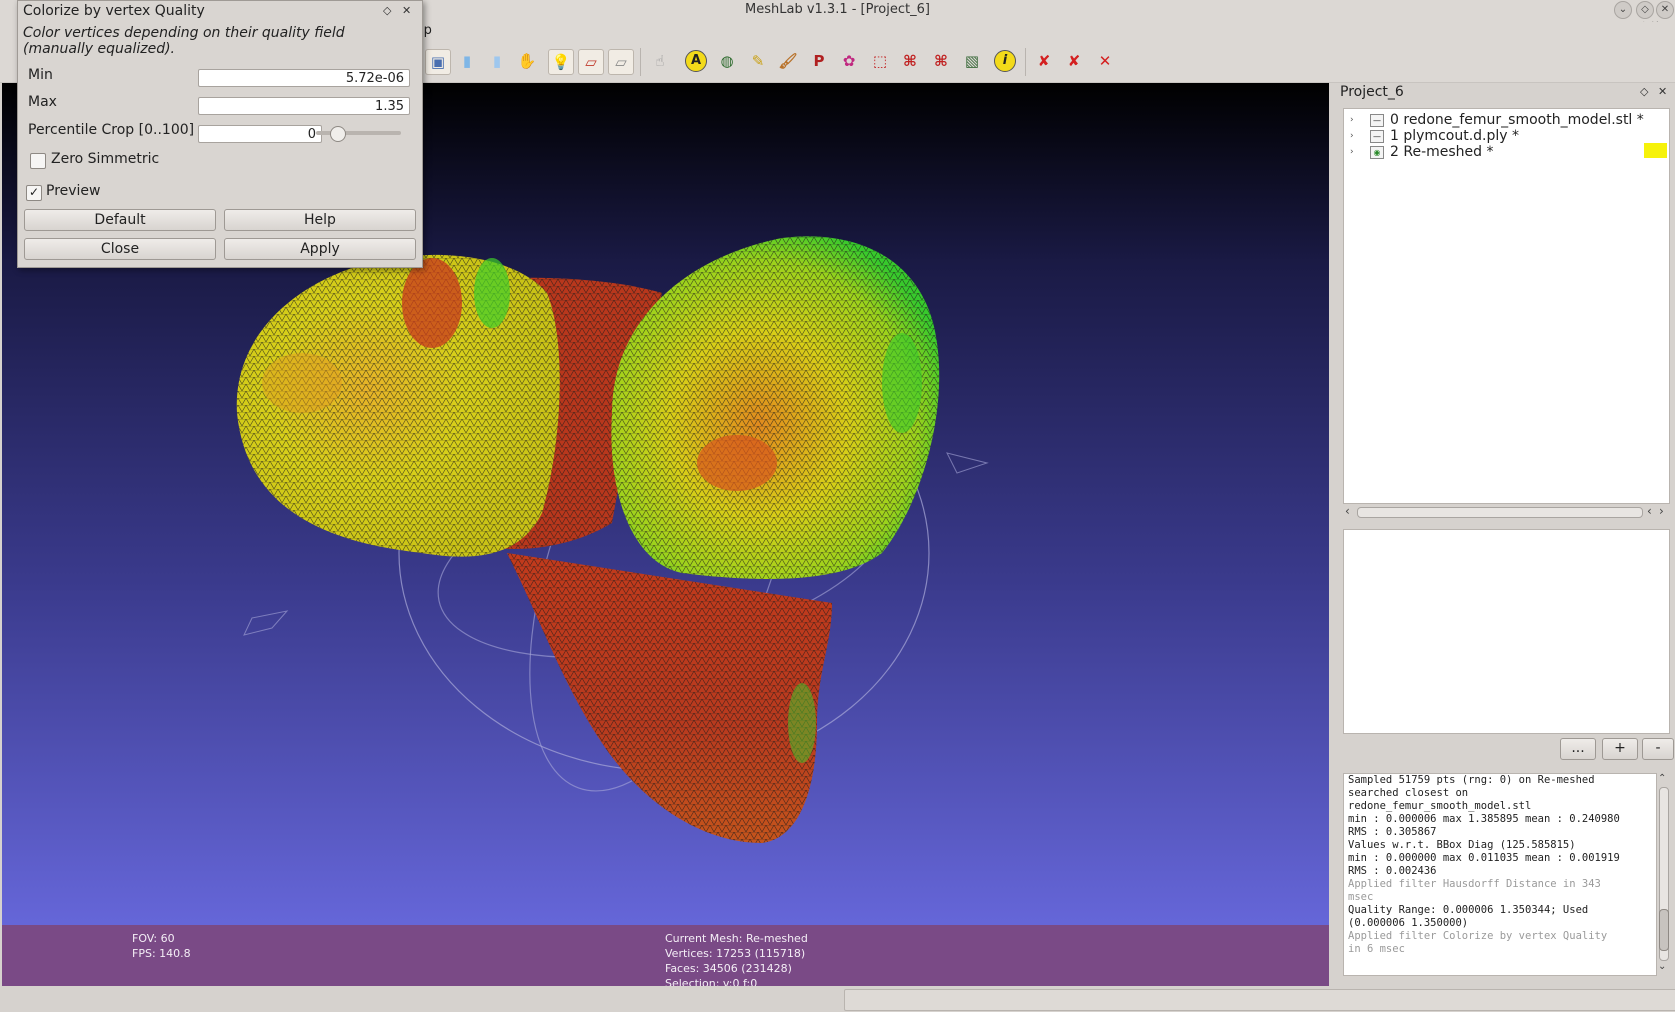  I want to click on scroll-left-icon: ‹, so click(1347, 511).